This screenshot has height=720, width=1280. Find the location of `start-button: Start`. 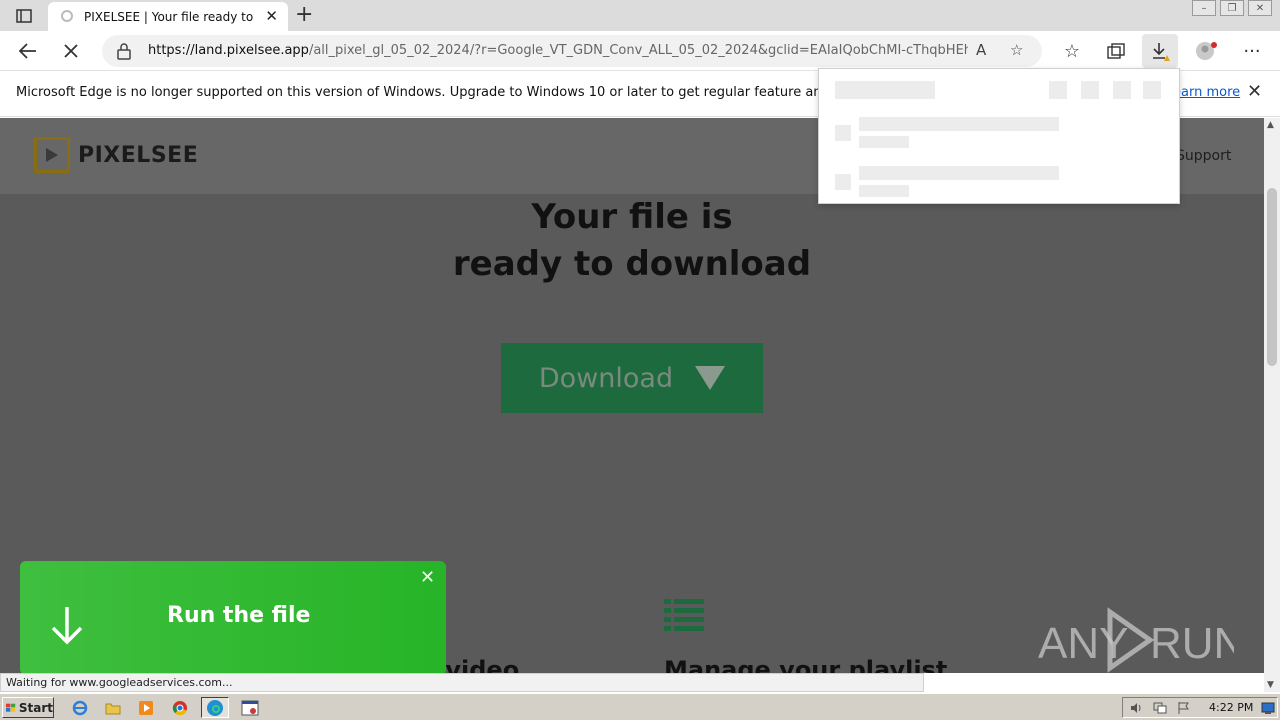

start-button: Start is located at coordinates (28, 707).